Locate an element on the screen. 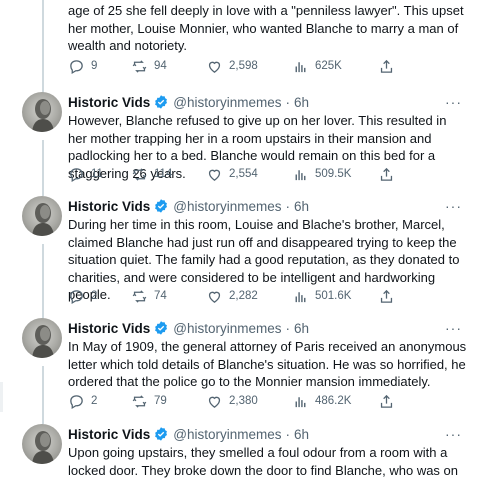 The height and width of the screenshot is (480, 480). reply-count: 11 is located at coordinates (97, 174).